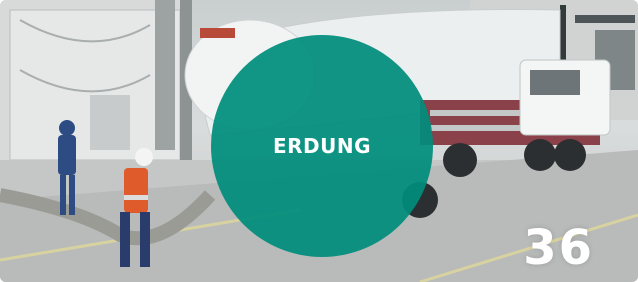 This screenshot has width=638, height=282. I want to click on badge-label: ERDUNG, so click(322, 146).